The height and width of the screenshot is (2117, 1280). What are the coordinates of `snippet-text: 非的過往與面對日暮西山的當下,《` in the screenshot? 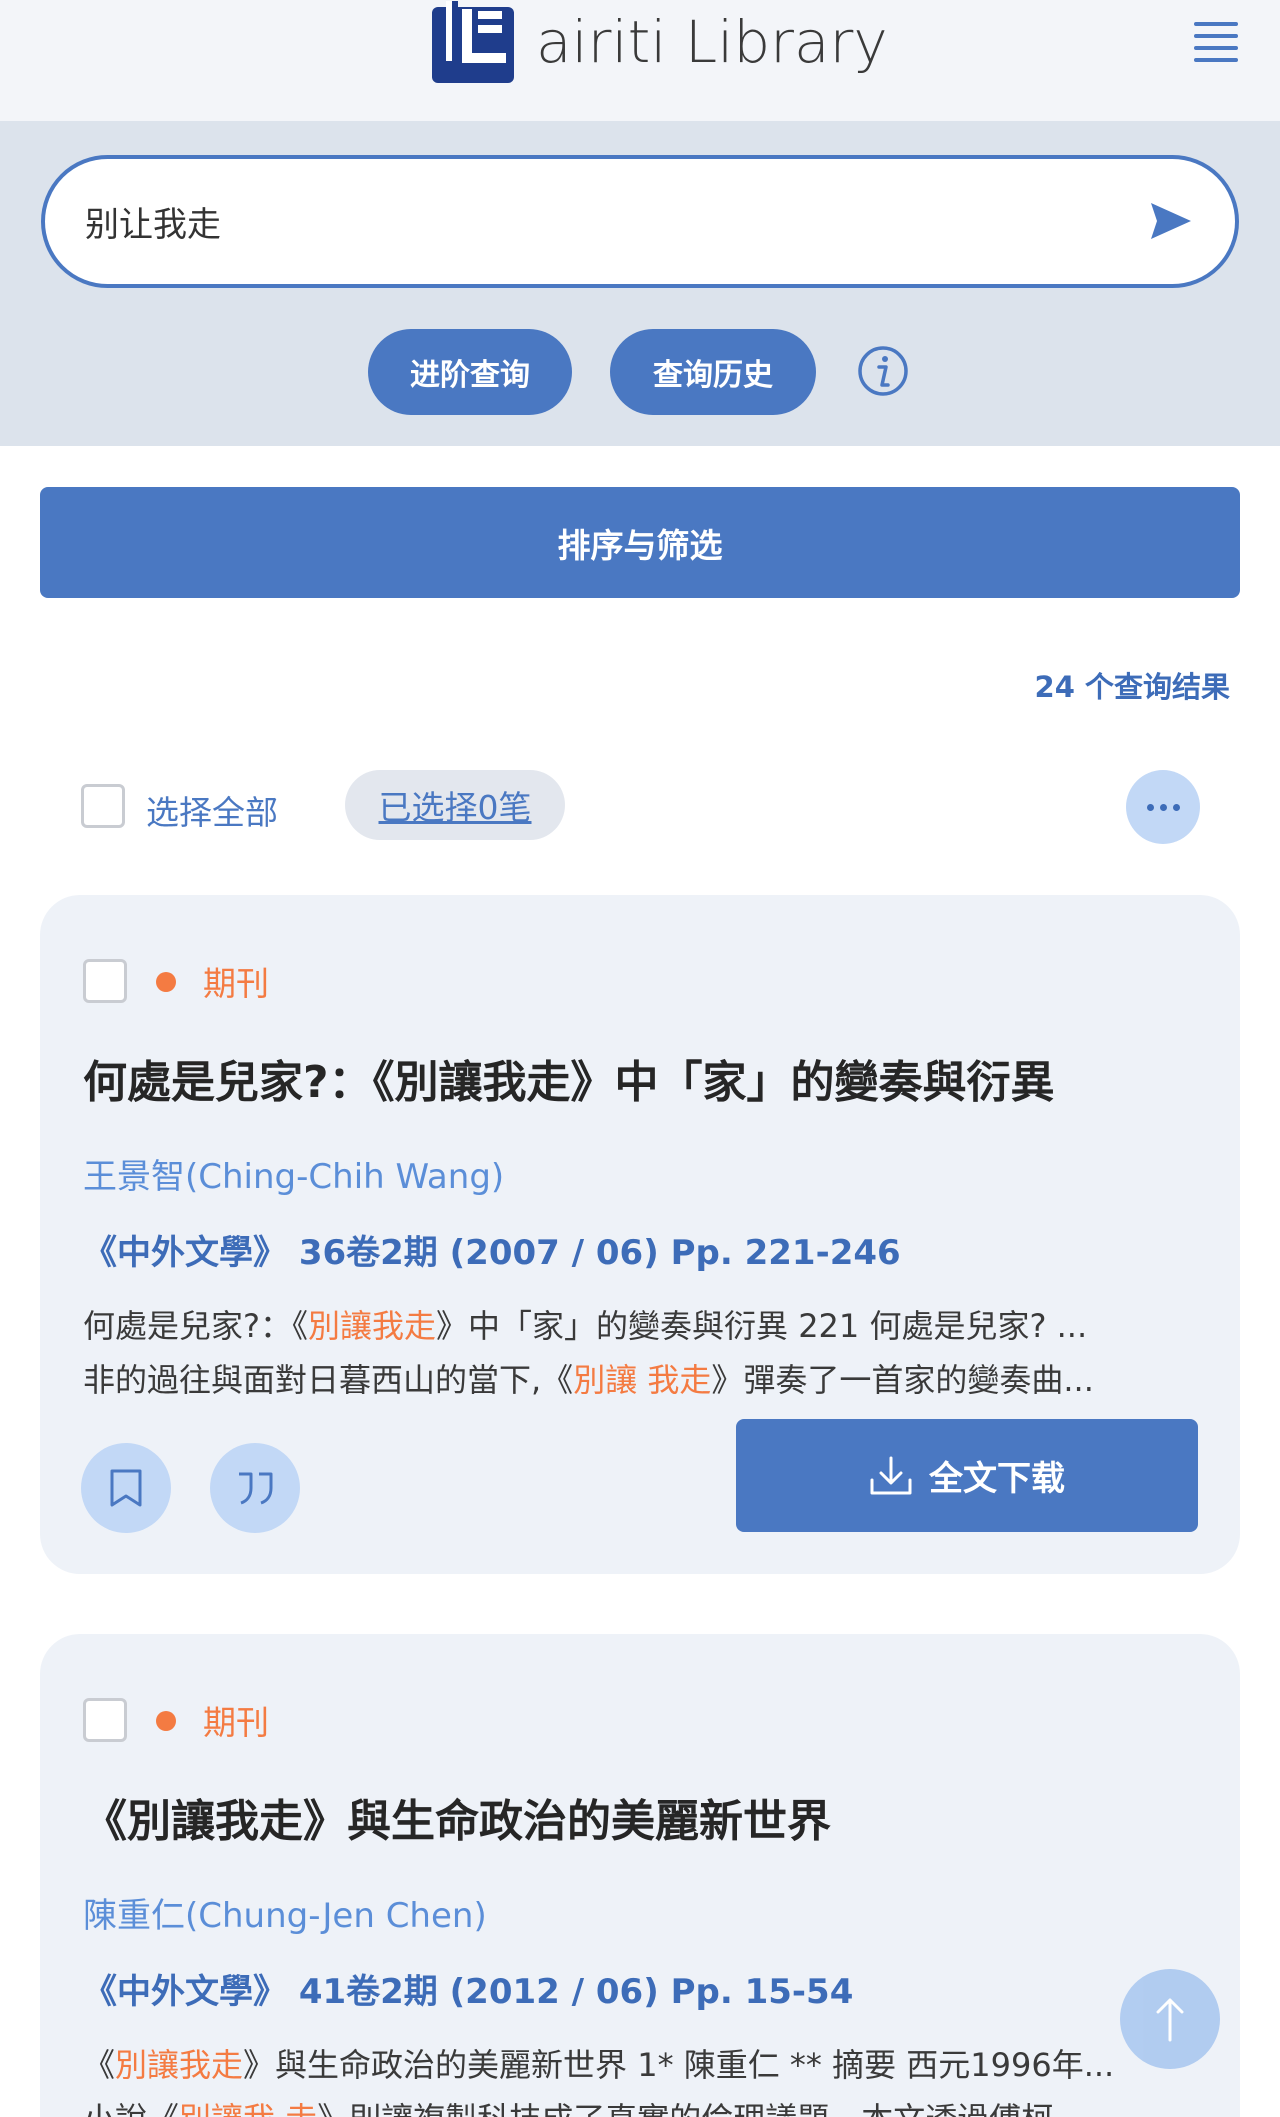 It's located at (328, 1380).